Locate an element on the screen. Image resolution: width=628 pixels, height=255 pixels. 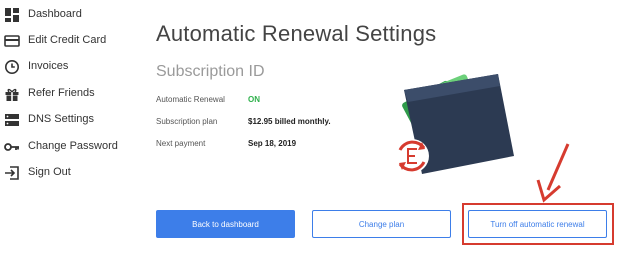
sidebar-item-sign-out: Sign Out is located at coordinates (65, 173).